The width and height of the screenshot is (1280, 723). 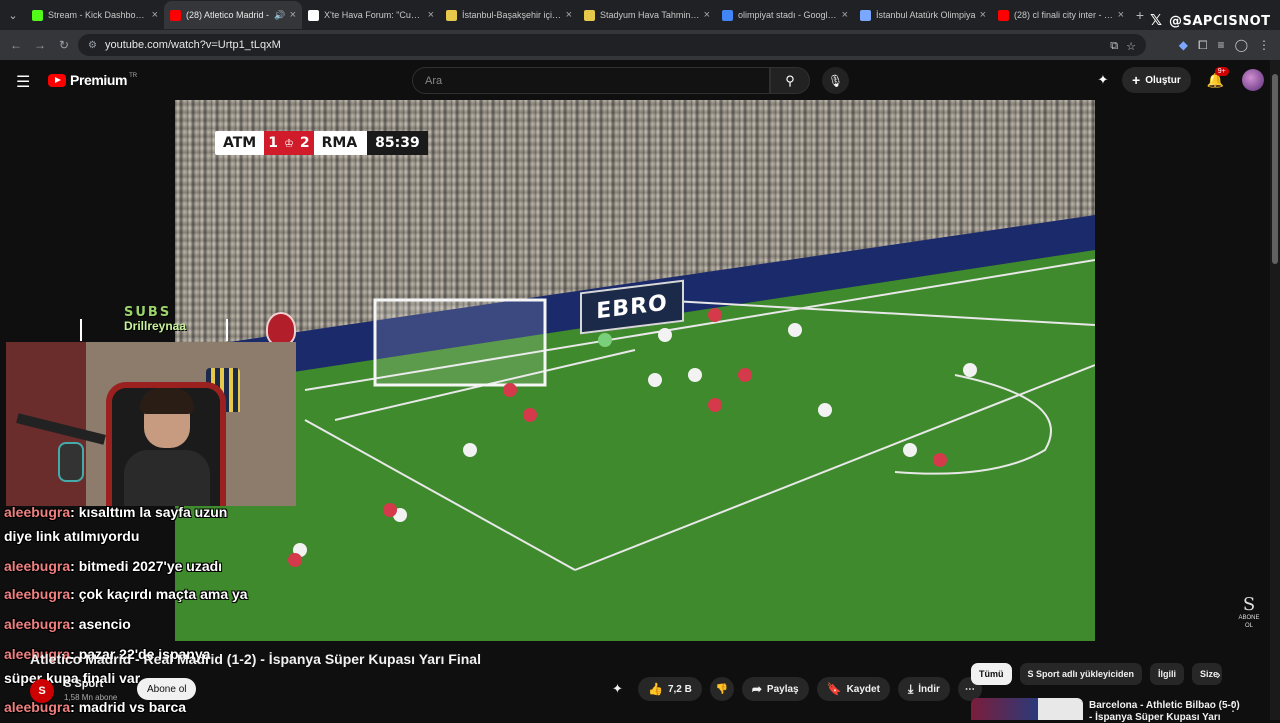 I want to click on filter-chip: S Sport adlı yükleyiciden, so click(x=1081, y=674).